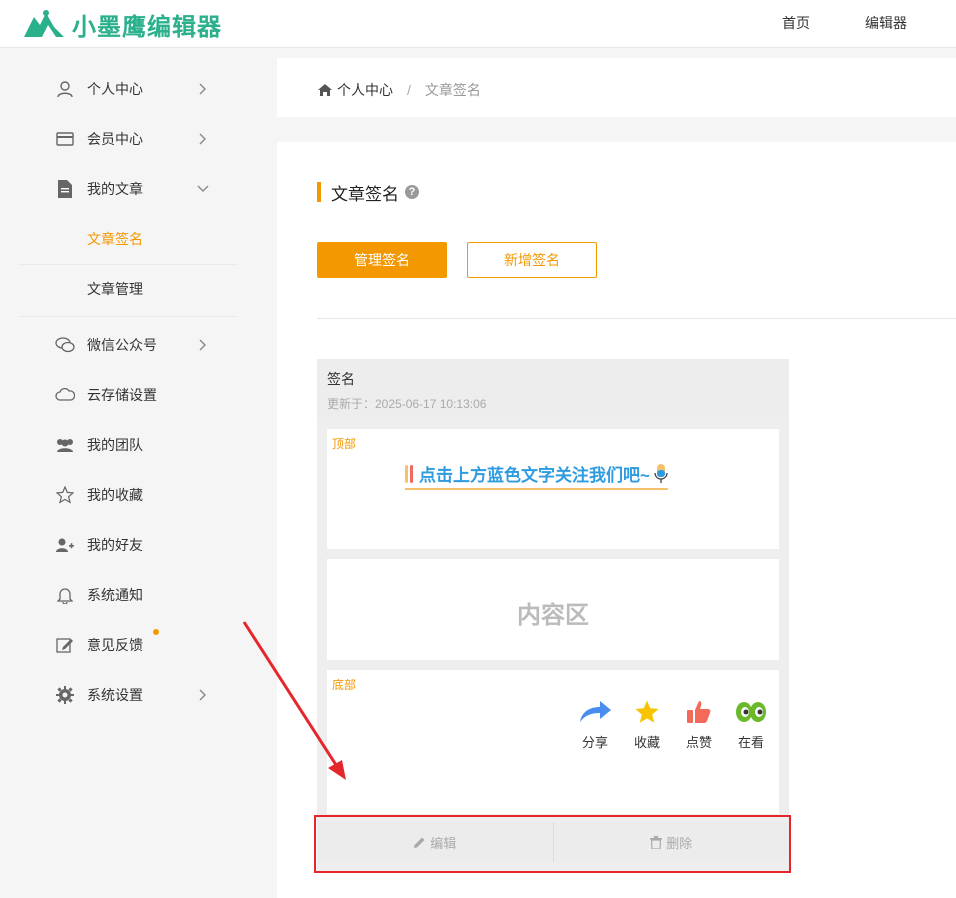 The height and width of the screenshot is (898, 956). What do you see at coordinates (65, 189) in the screenshot?
I see `document-icon` at bounding box center [65, 189].